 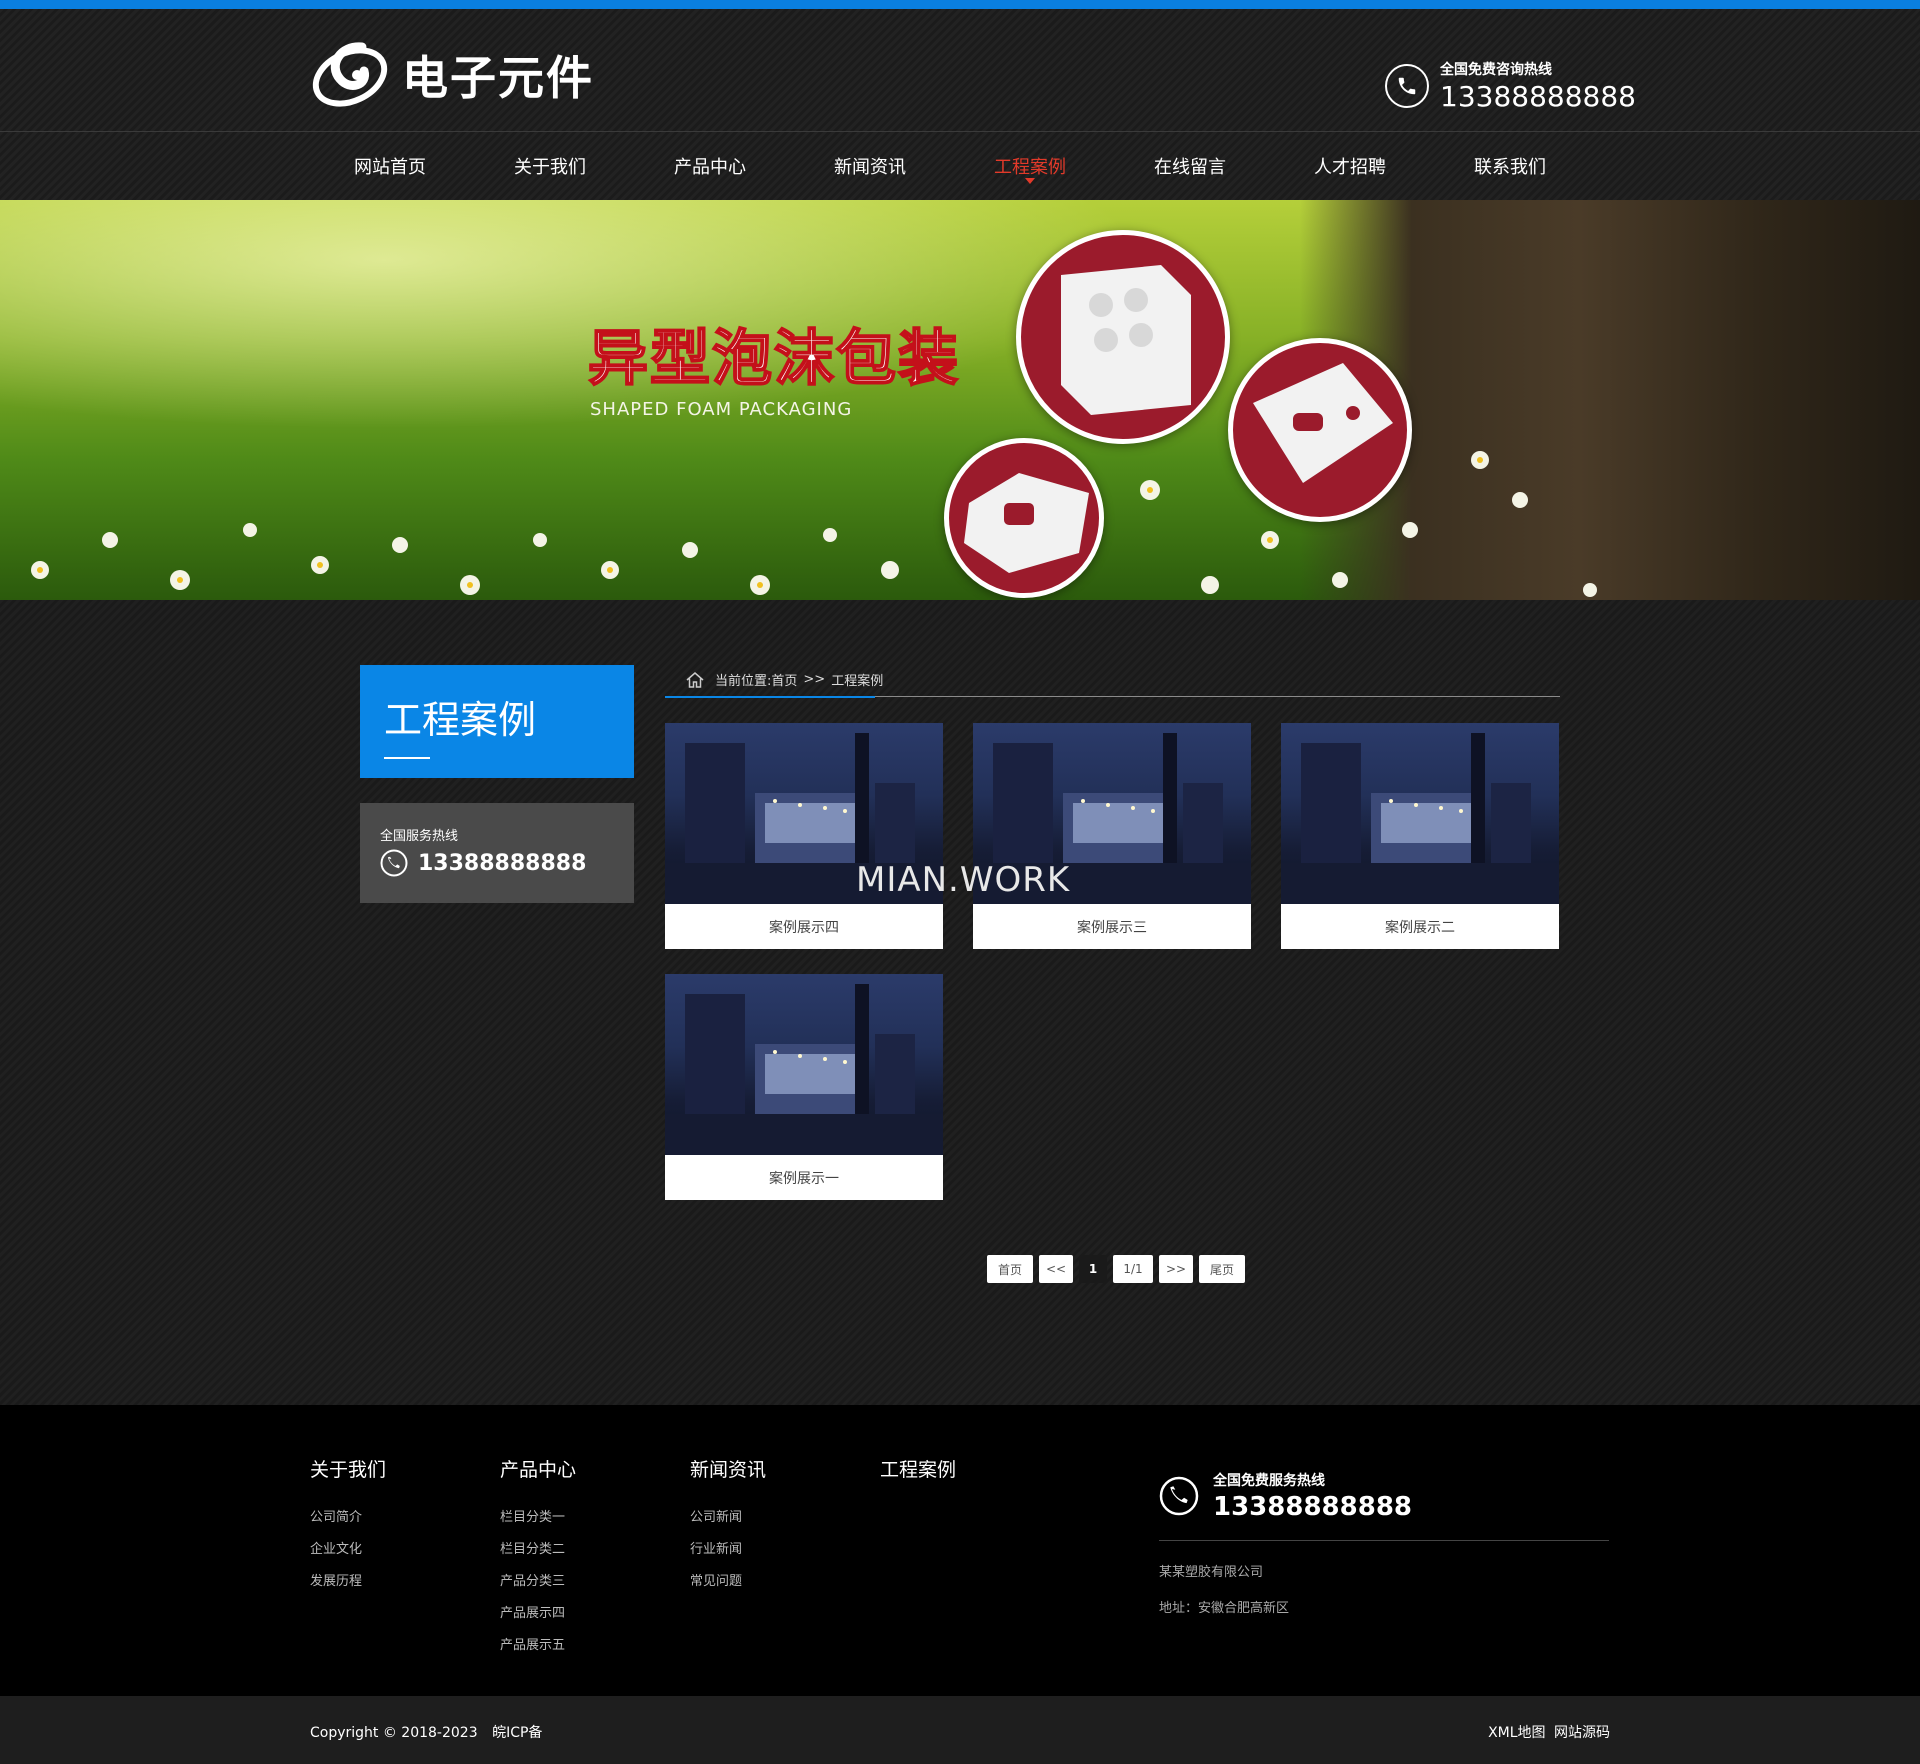 What do you see at coordinates (348, 1582) in the screenshot?
I see `footer-link: 发展历程` at bounding box center [348, 1582].